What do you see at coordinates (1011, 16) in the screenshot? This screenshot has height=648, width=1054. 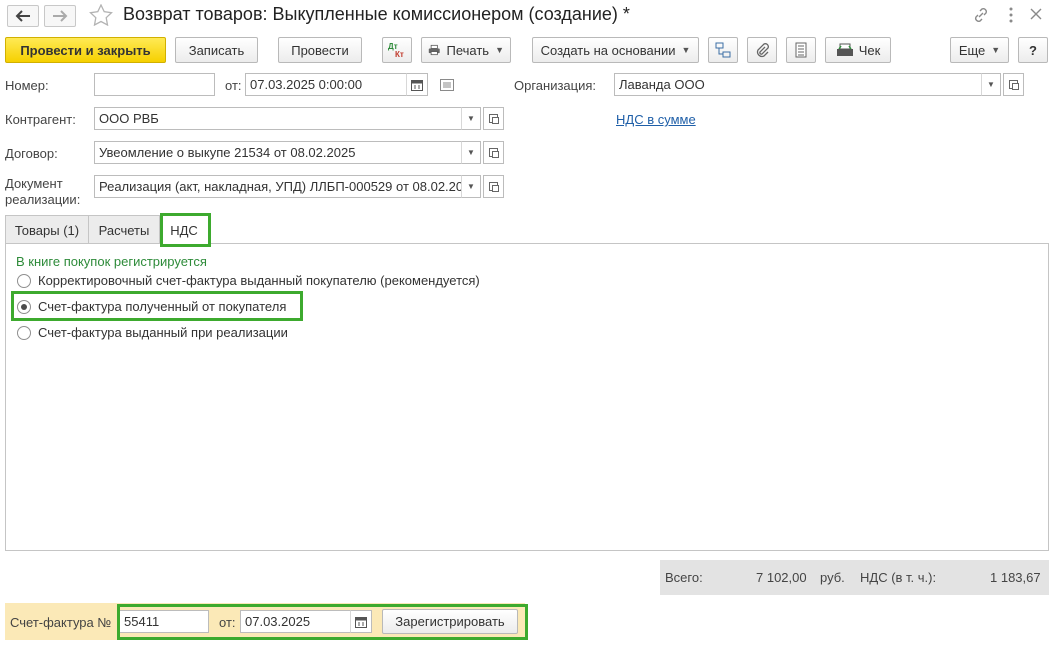 I see `more-actions-icon` at bounding box center [1011, 16].